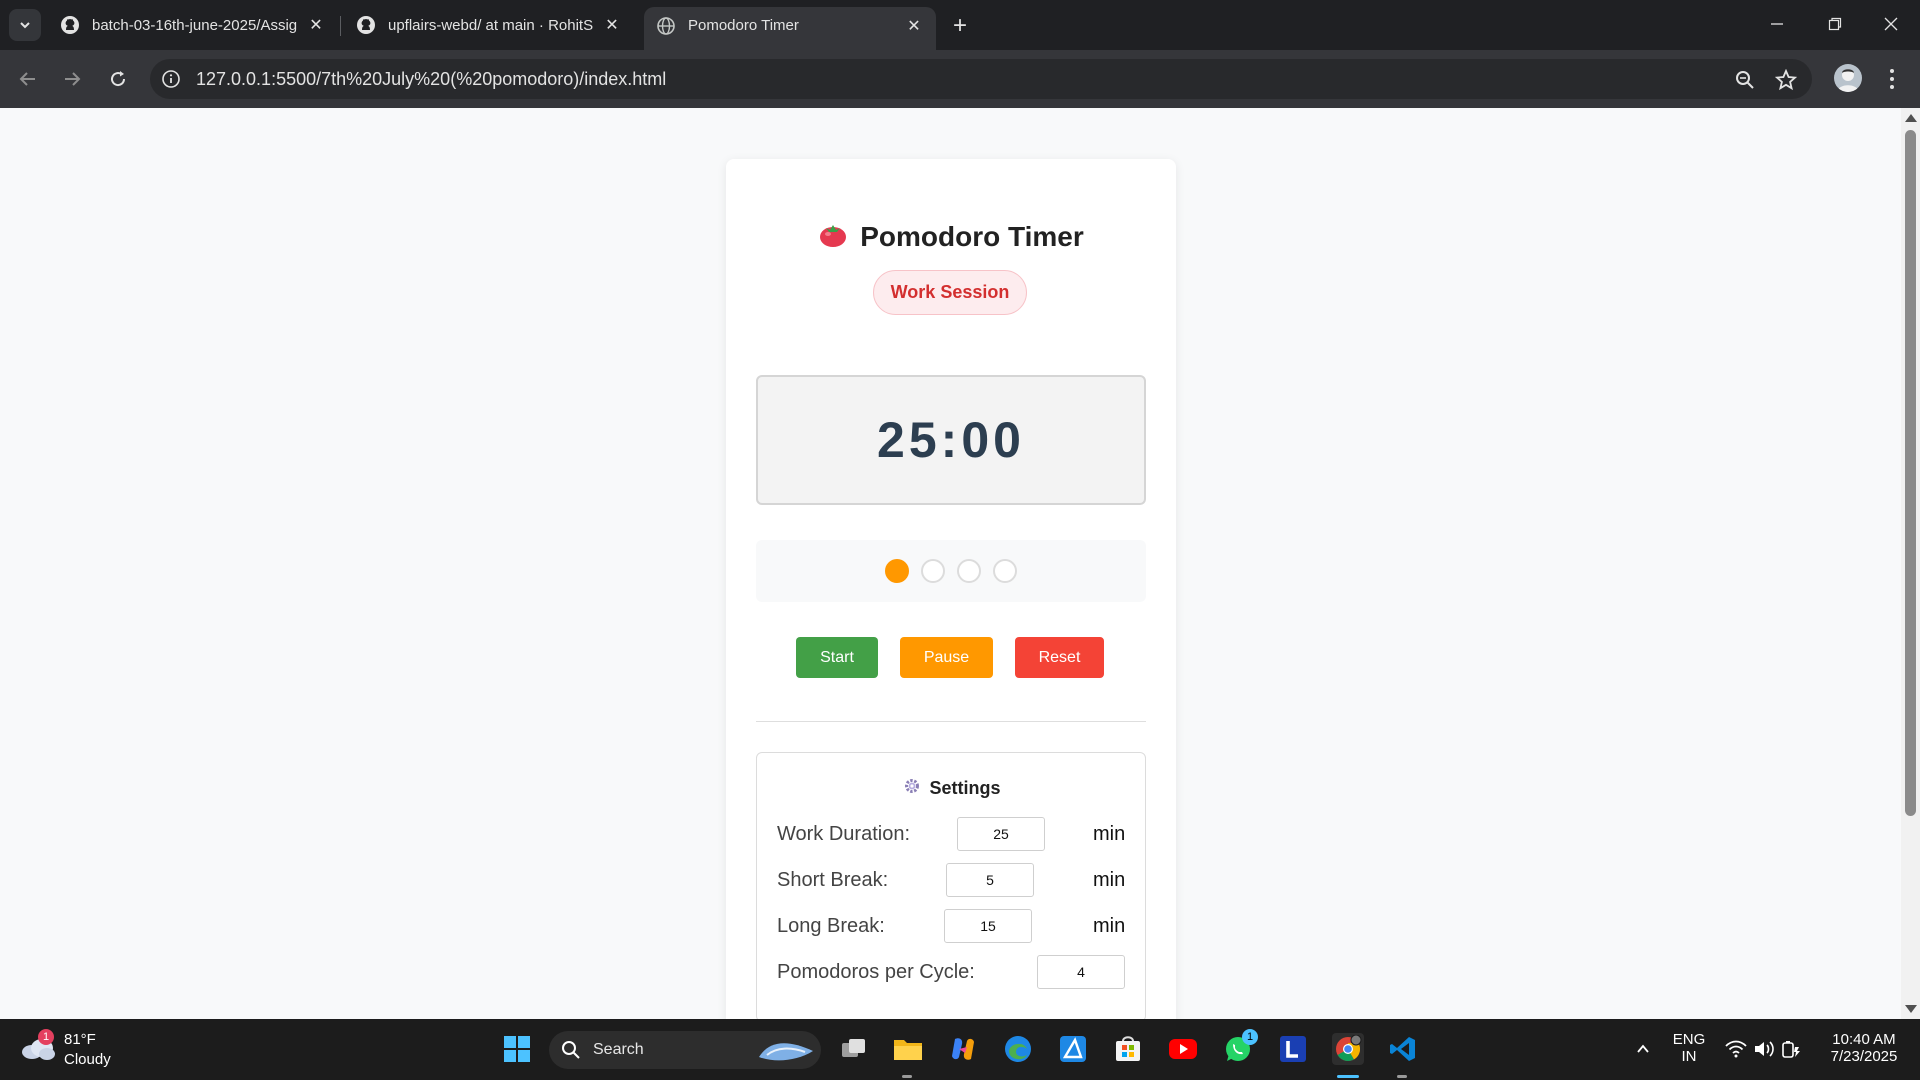 Image resolution: width=1920 pixels, height=1080 pixels. Describe the element at coordinates (571, 1052) in the screenshot. I see `search-icon` at that location.